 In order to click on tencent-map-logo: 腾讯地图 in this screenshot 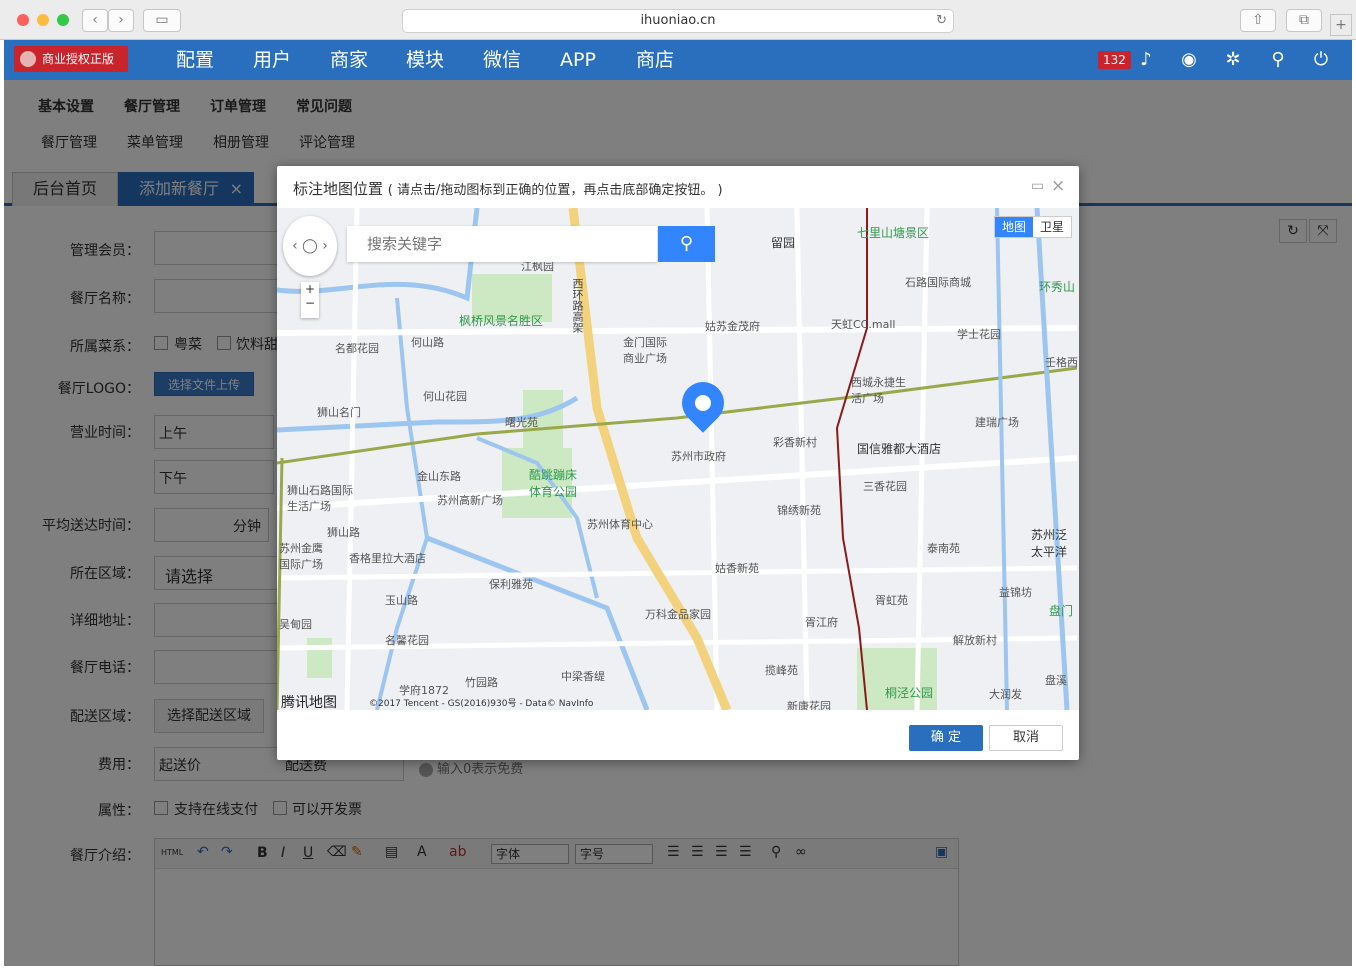, I will do `click(309, 702)`.